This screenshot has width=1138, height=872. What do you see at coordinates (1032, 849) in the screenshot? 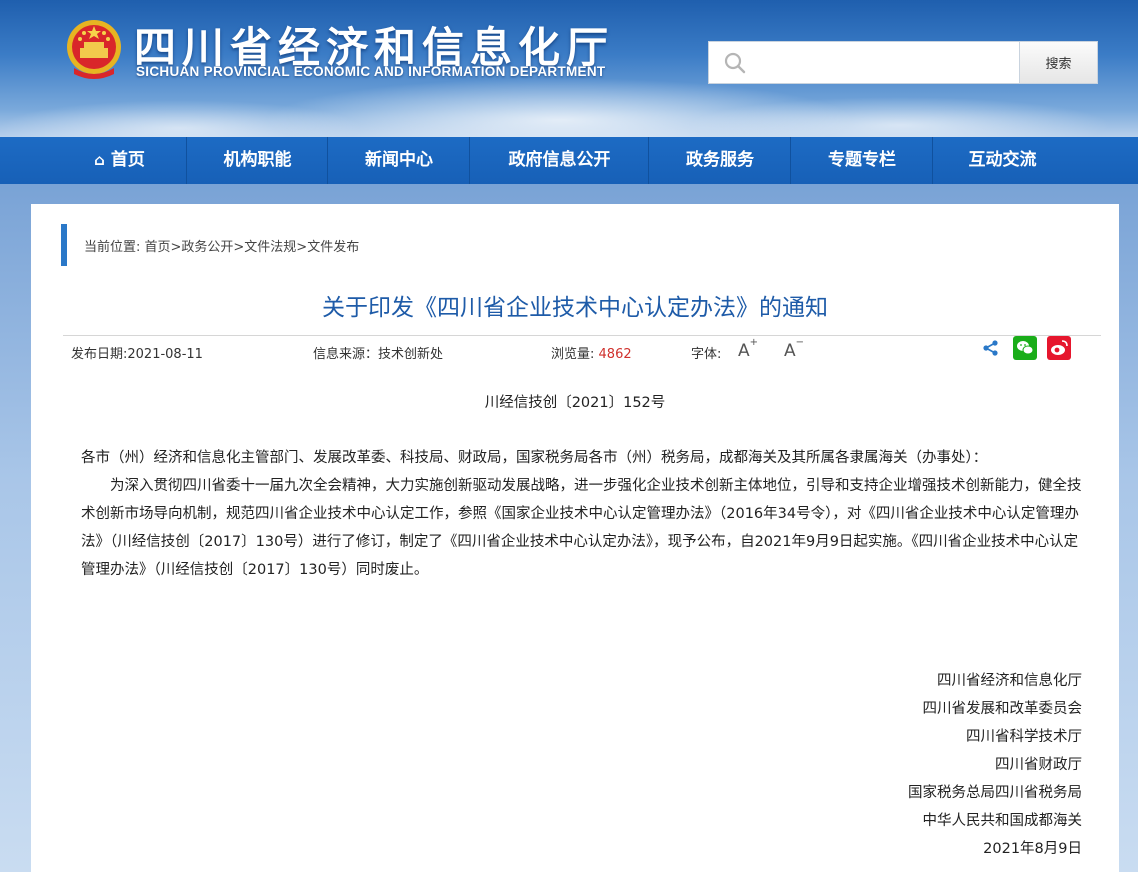
I see `signing-date: 2021年8月9日` at bounding box center [1032, 849].